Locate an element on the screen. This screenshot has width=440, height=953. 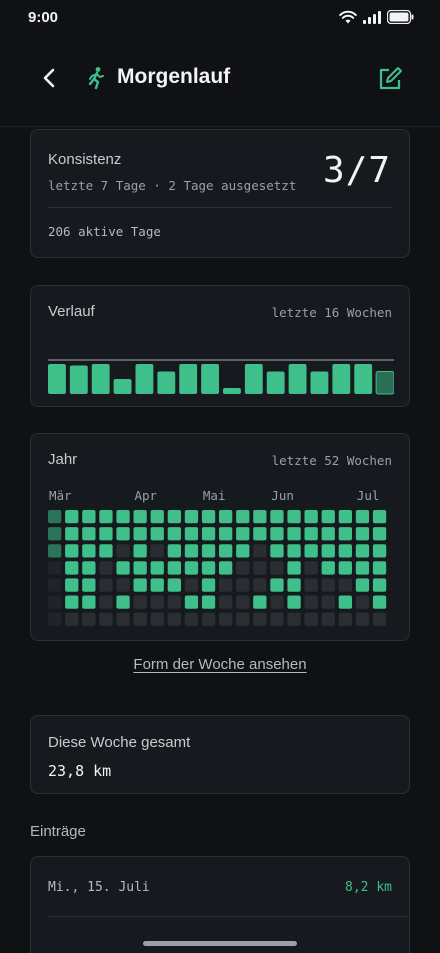
edit-button is located at coordinates (390, 79).